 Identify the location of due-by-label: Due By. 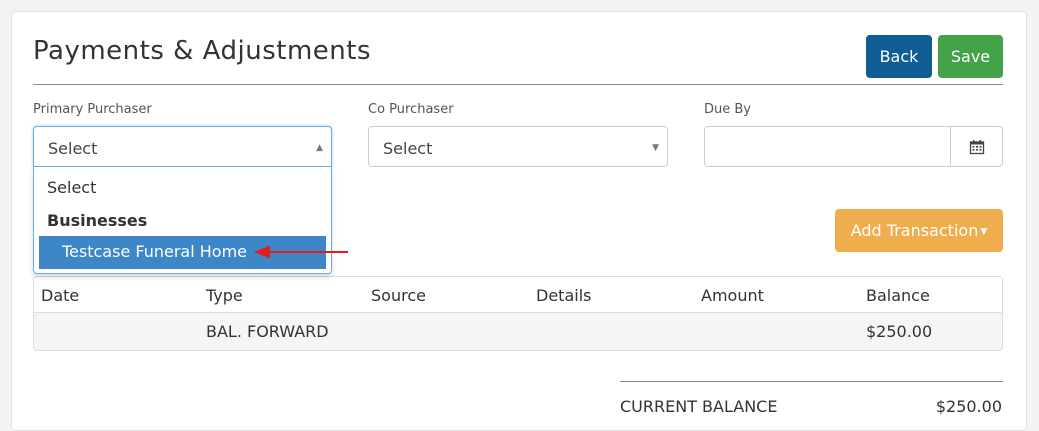
(727, 109).